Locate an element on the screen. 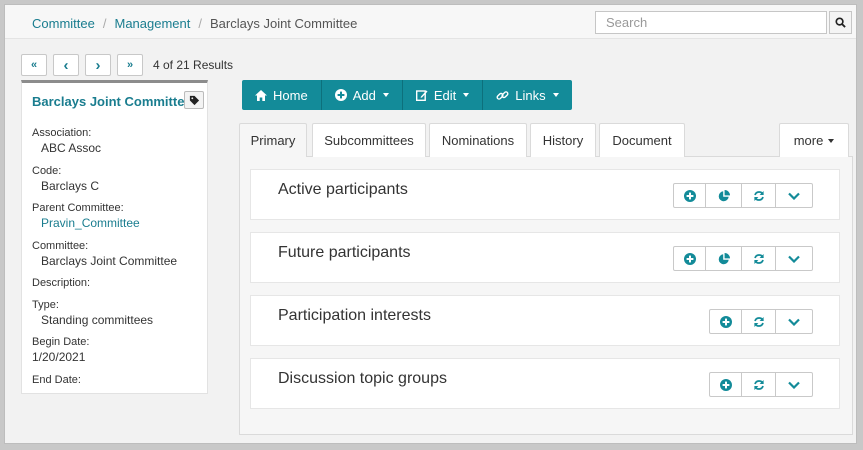  record-title: Barclays Joint Committee is located at coordinates (112, 101).